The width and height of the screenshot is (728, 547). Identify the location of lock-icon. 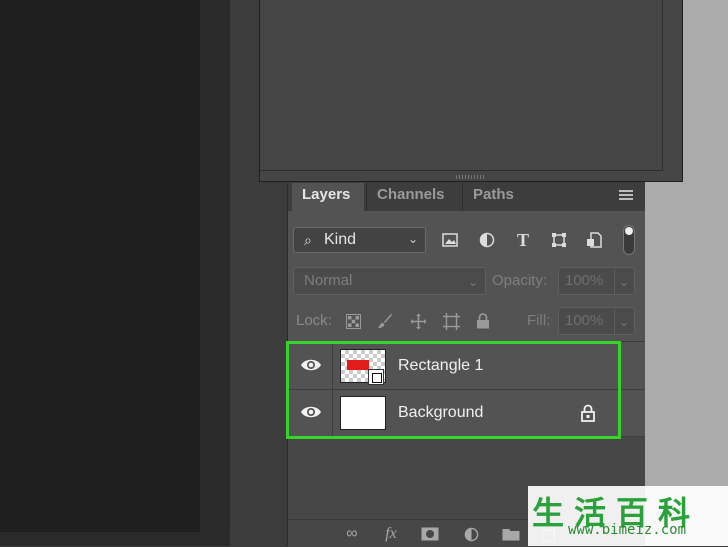
(588, 413).